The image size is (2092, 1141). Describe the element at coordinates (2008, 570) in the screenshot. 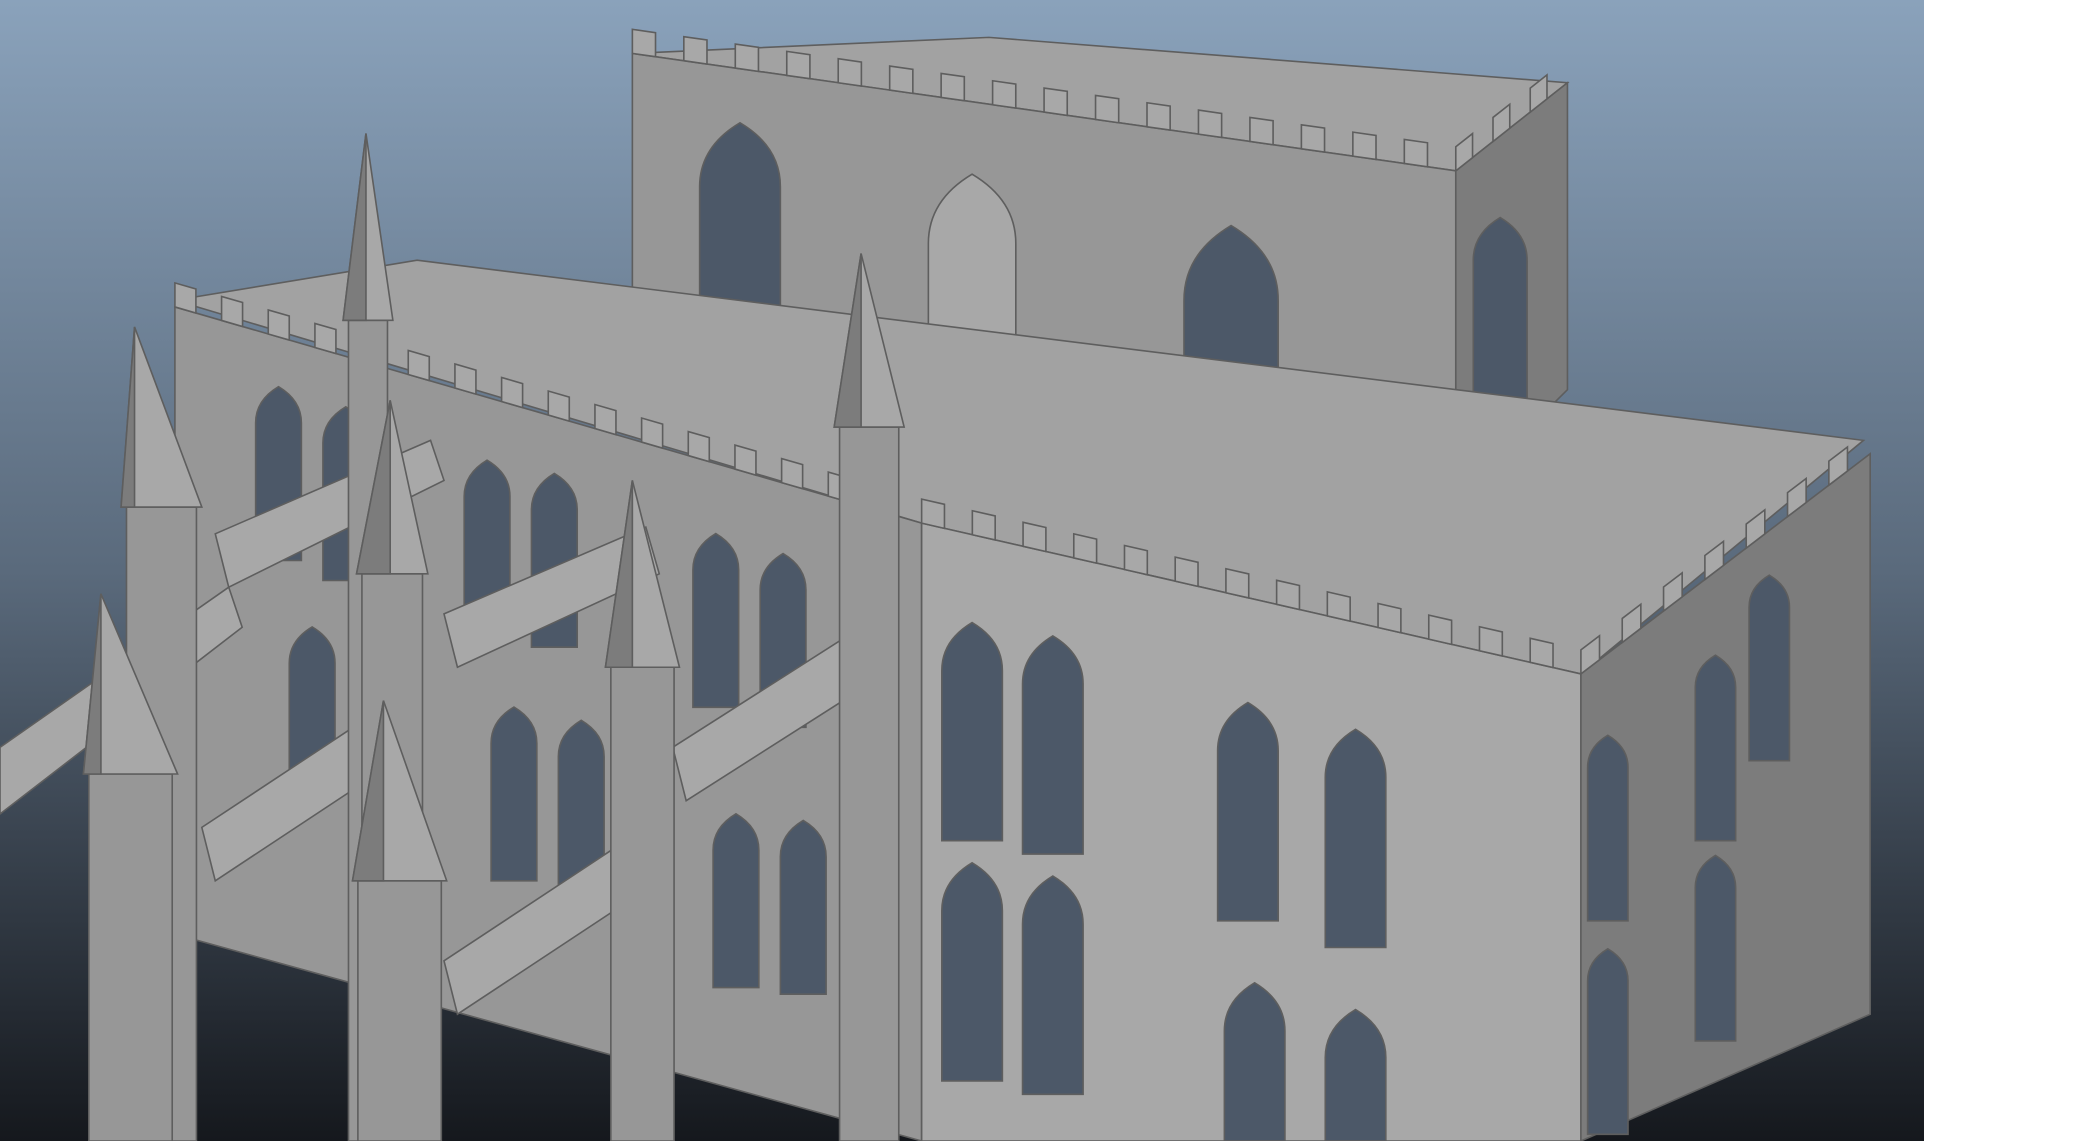

I see `empty-margin` at that location.